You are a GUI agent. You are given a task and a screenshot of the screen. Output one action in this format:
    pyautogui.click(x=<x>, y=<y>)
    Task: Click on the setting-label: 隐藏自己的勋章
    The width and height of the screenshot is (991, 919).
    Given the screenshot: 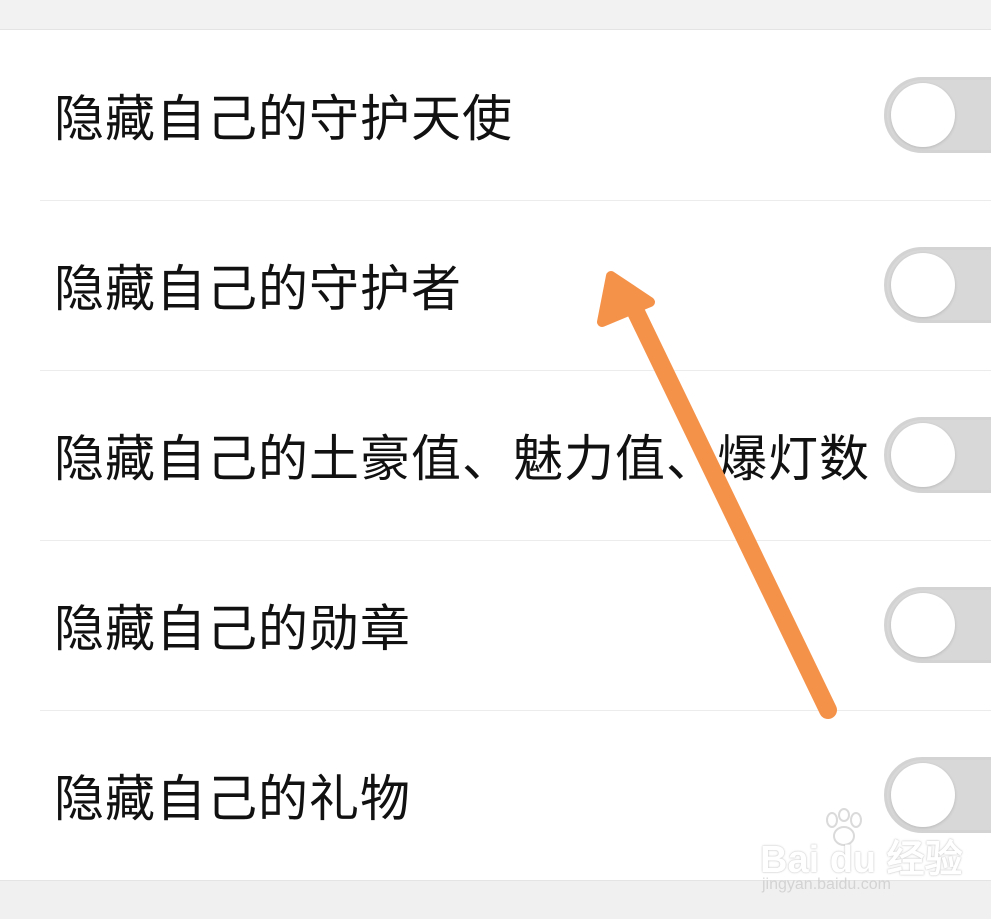 What is the action you would take?
    pyautogui.click(x=232, y=629)
    